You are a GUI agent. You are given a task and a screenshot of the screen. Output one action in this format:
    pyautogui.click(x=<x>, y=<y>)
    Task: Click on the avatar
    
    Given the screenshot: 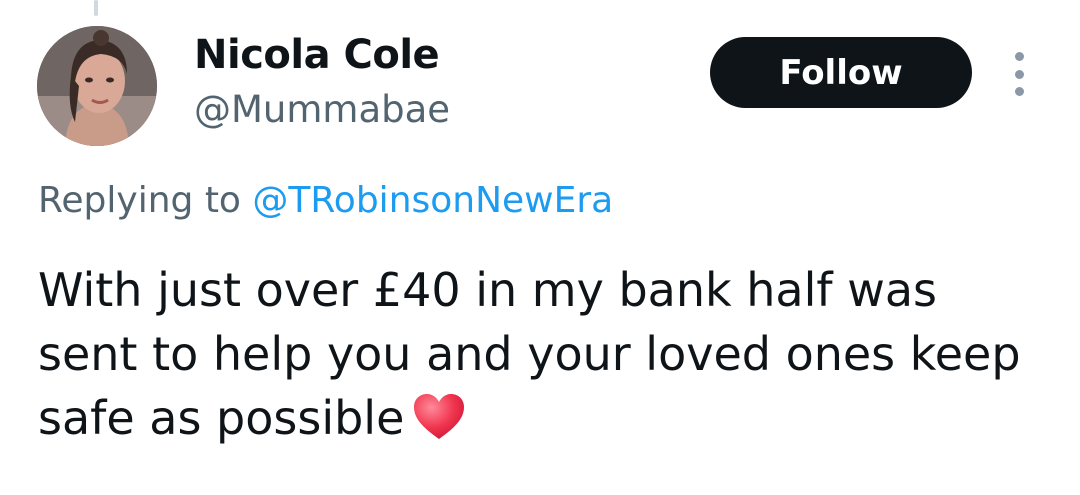 What is the action you would take?
    pyautogui.click(x=97, y=86)
    